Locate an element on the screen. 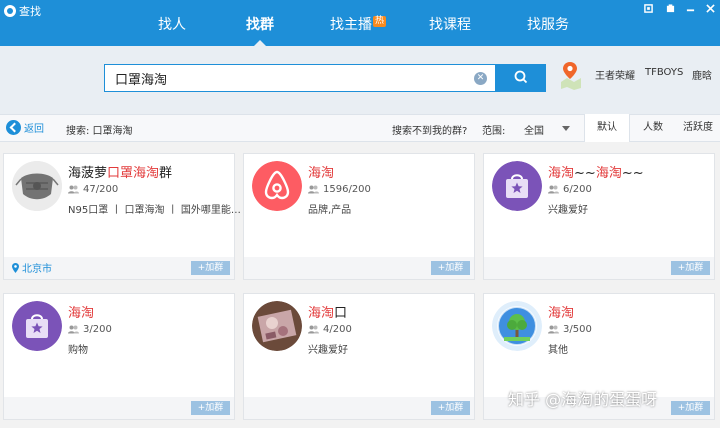 The width and height of the screenshot is (720, 428). search-icon is located at coordinates (521, 76).